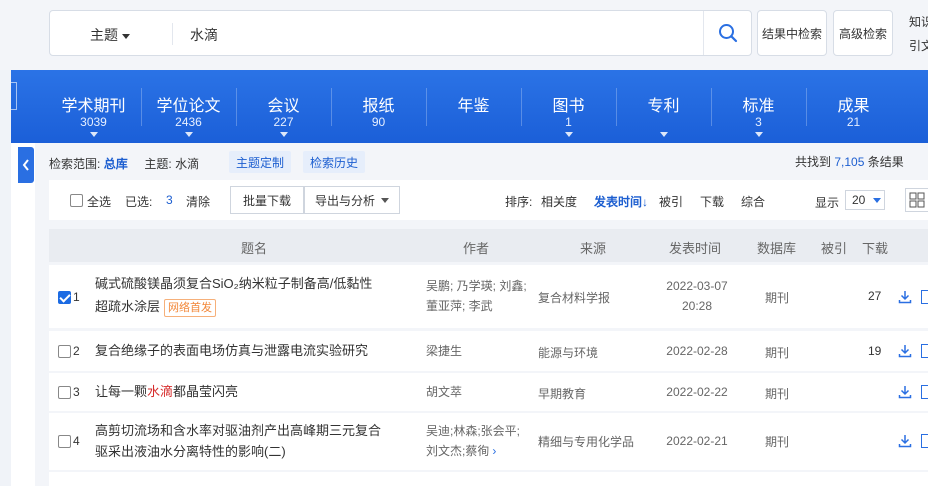 The image size is (928, 486). I want to click on clear-selection-link: 清除, so click(198, 201).